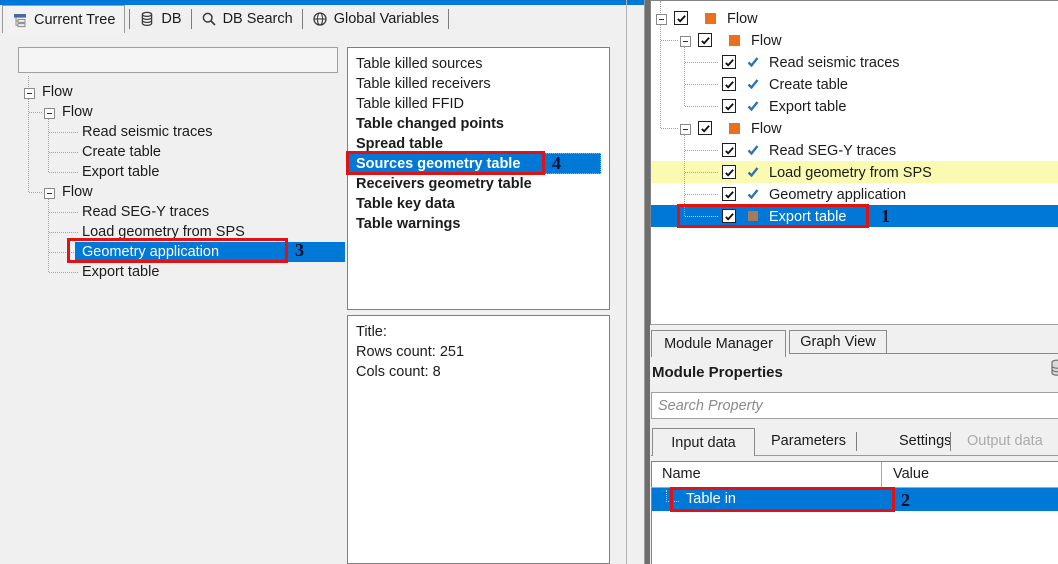  I want to click on list-item: Table killed receivers, so click(423, 84).